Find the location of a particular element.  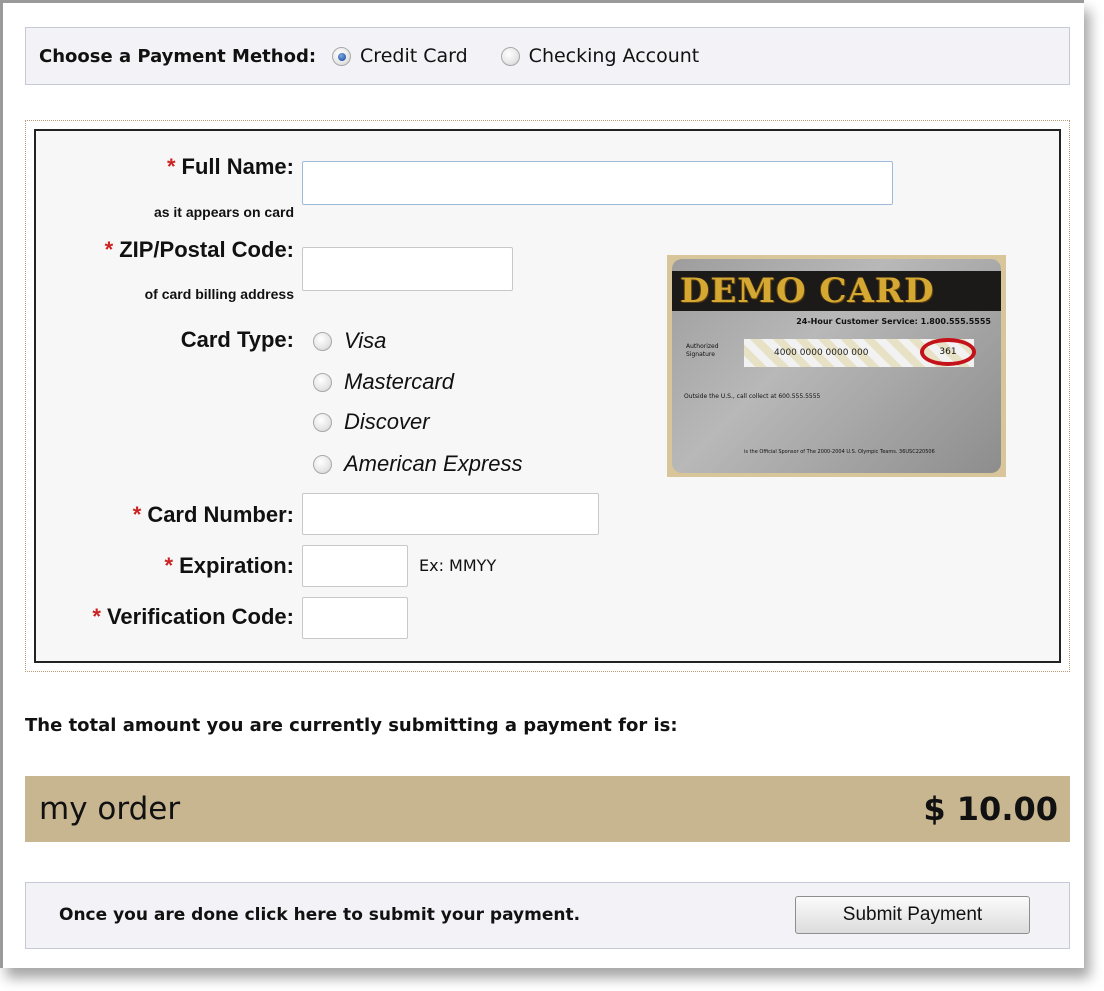

expiration-hint: Ex: MMYY is located at coordinates (458, 565).